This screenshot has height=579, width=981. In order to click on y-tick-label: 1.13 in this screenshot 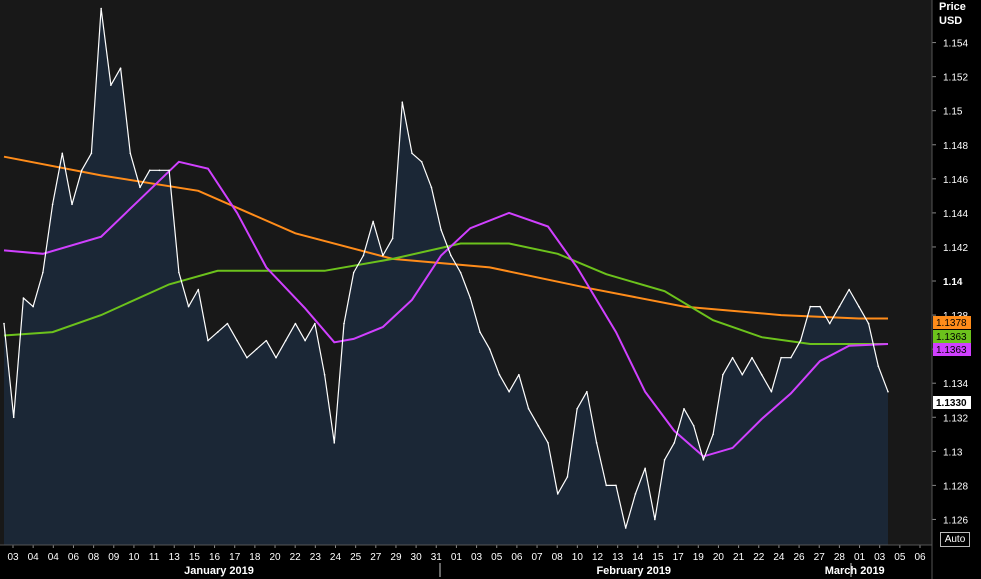, I will do `click(953, 452)`.